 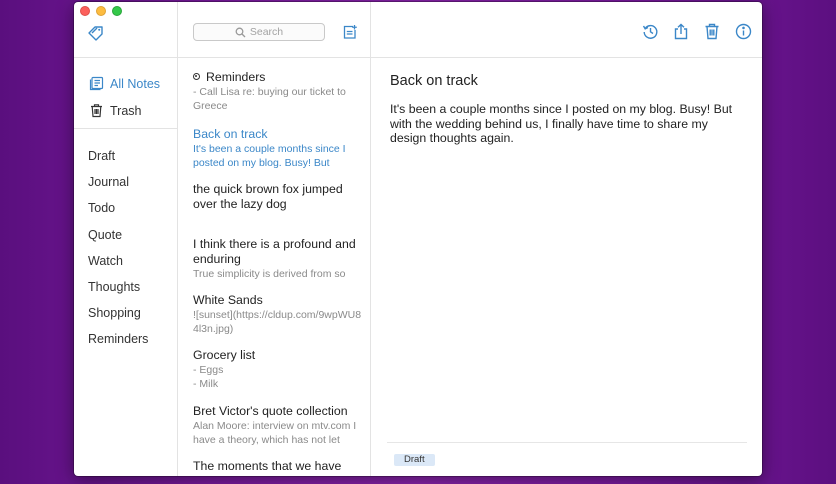 I want to click on sidebar-item-trash: Trash, so click(x=124, y=110).